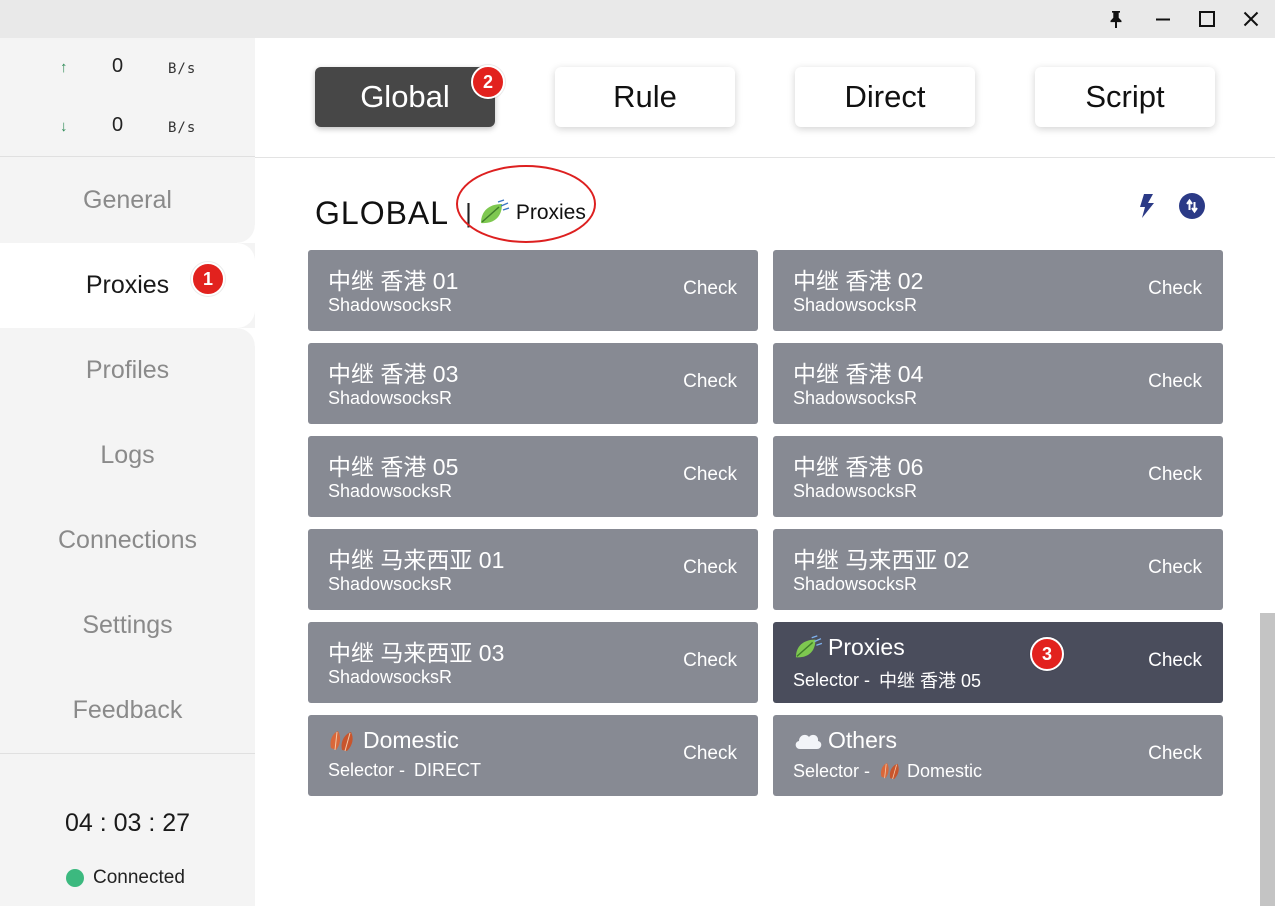 The width and height of the screenshot is (1275, 906). I want to click on proxy-name: 中继 马来西亚 02, so click(881, 560).